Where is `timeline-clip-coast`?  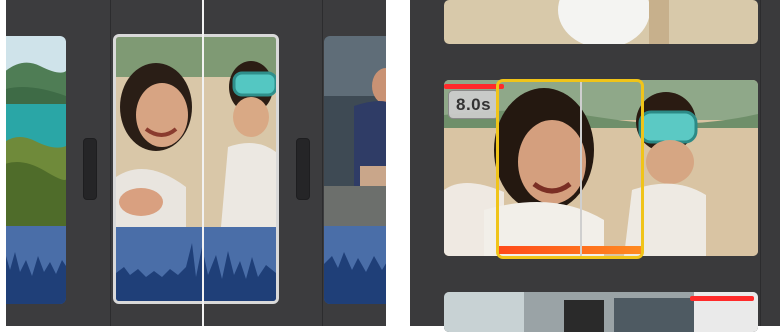 timeline-clip-coast is located at coordinates (36, 170).